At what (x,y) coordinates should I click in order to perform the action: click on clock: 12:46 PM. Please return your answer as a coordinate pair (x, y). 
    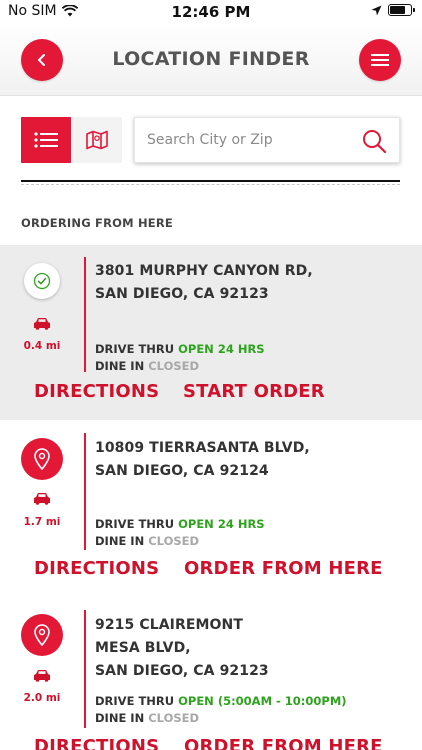
    Looking at the image, I should click on (211, 12).